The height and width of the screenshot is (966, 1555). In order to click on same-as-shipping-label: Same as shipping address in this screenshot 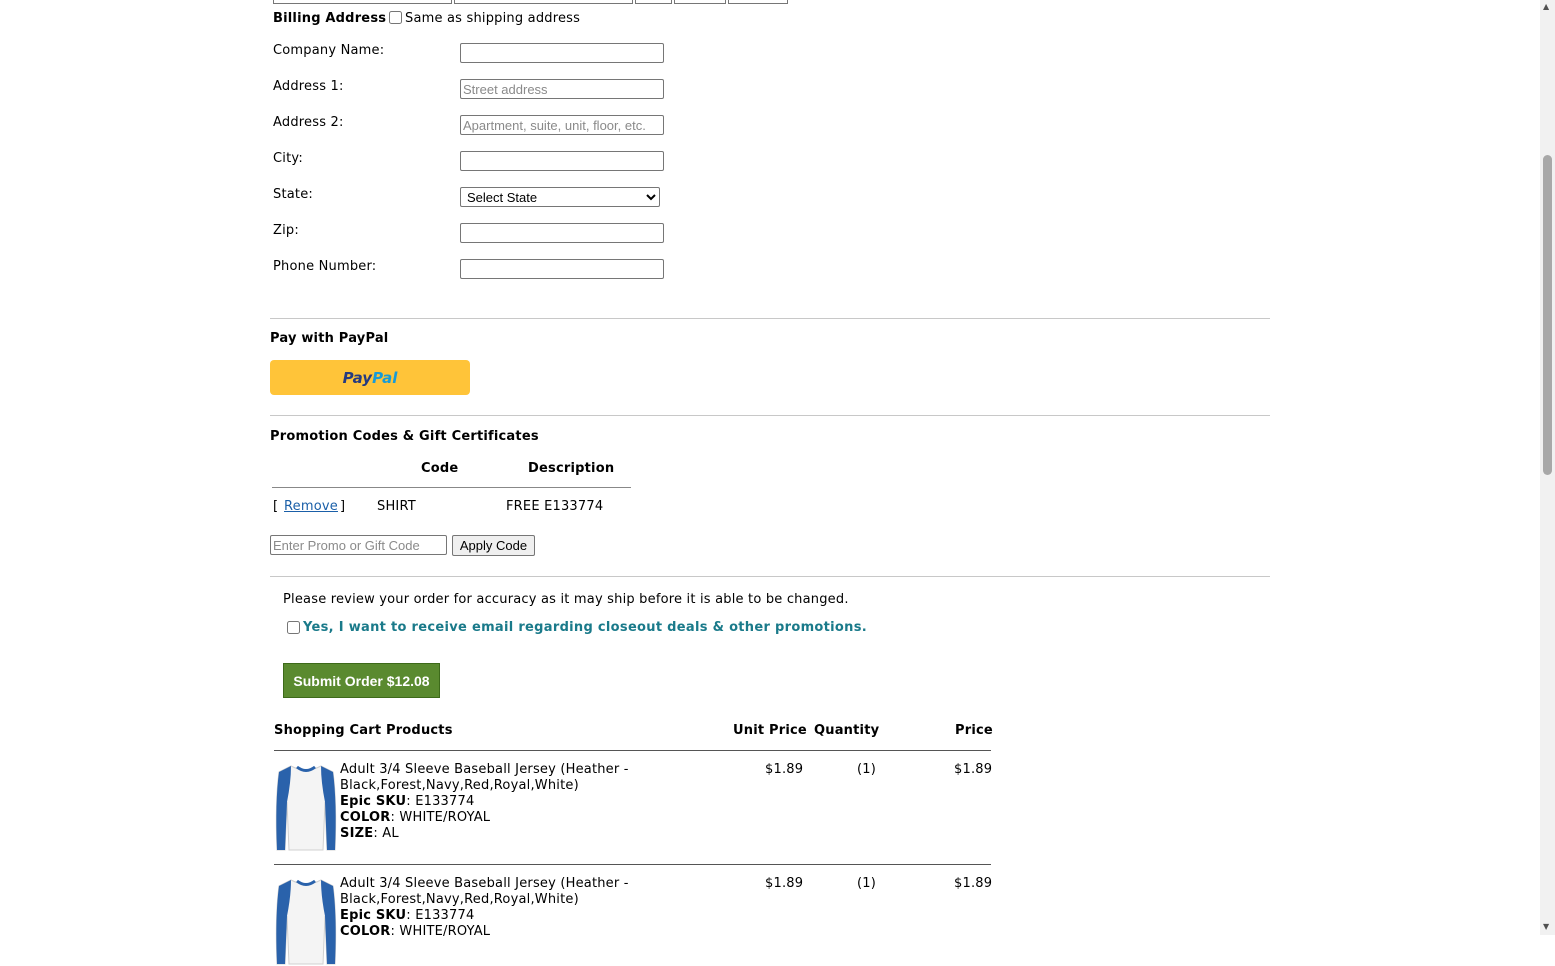, I will do `click(493, 18)`.